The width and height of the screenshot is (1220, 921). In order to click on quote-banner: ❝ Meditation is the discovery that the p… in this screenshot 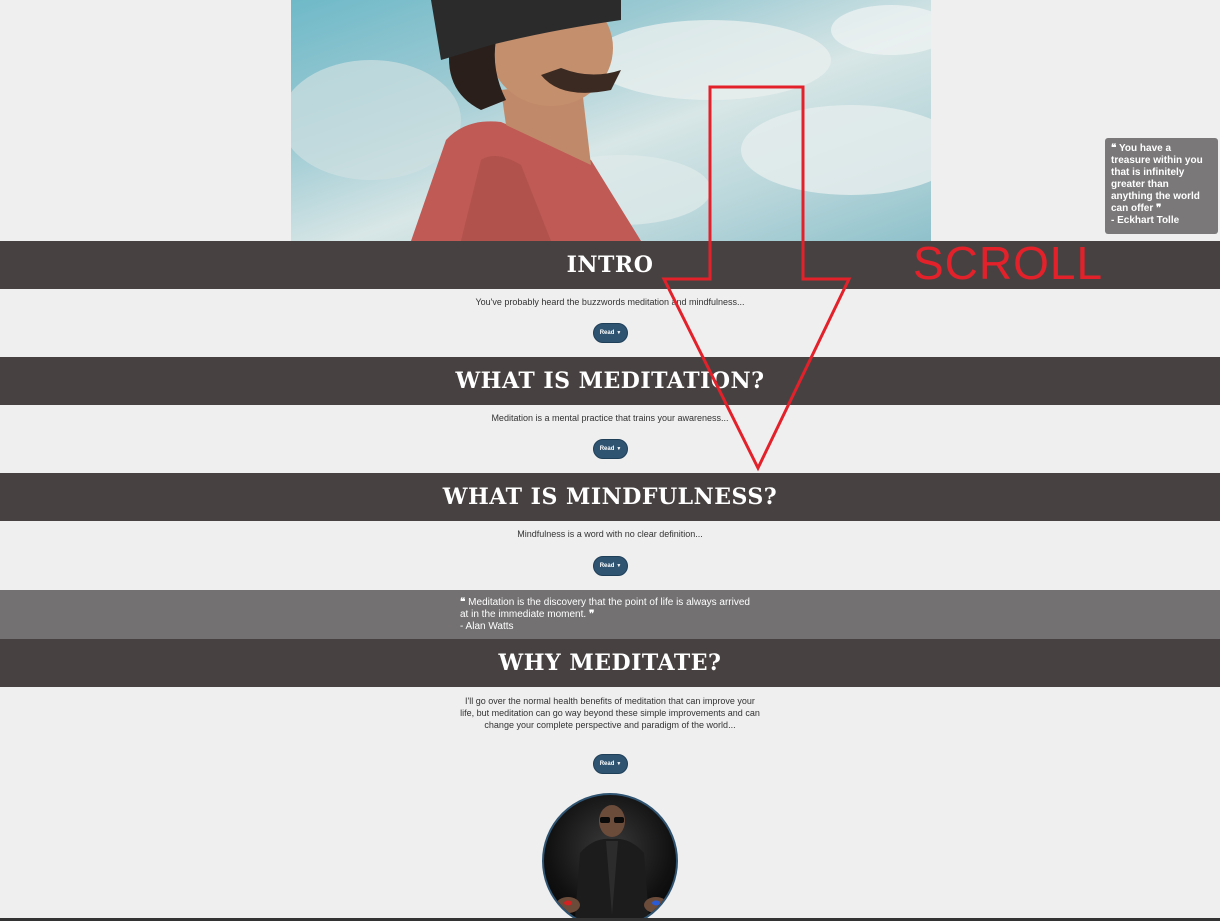, I will do `click(610, 614)`.